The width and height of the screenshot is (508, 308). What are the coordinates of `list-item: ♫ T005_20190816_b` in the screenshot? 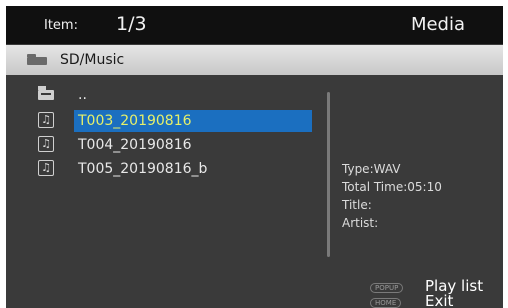 It's located at (176, 169).